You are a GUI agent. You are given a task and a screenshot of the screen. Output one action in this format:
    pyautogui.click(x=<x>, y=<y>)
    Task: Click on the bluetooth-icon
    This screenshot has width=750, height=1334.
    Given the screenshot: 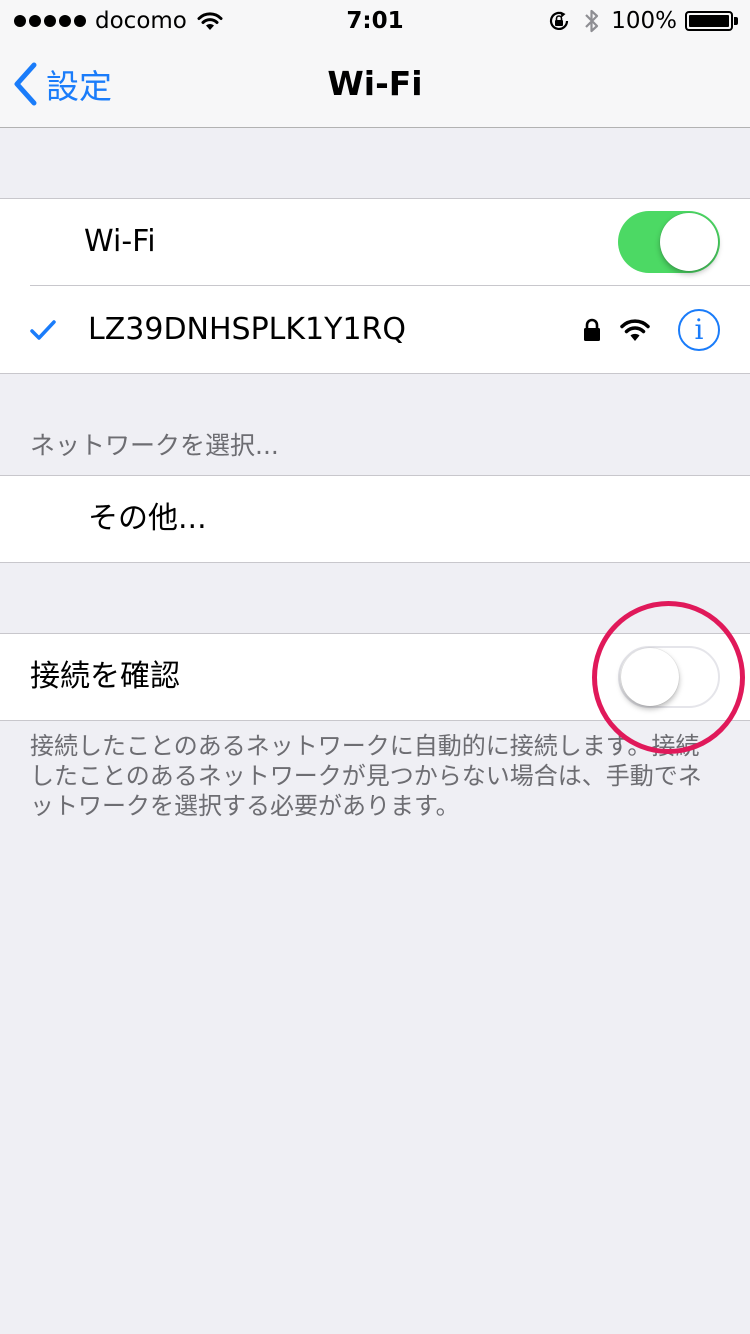 What is the action you would take?
    pyautogui.click(x=592, y=21)
    